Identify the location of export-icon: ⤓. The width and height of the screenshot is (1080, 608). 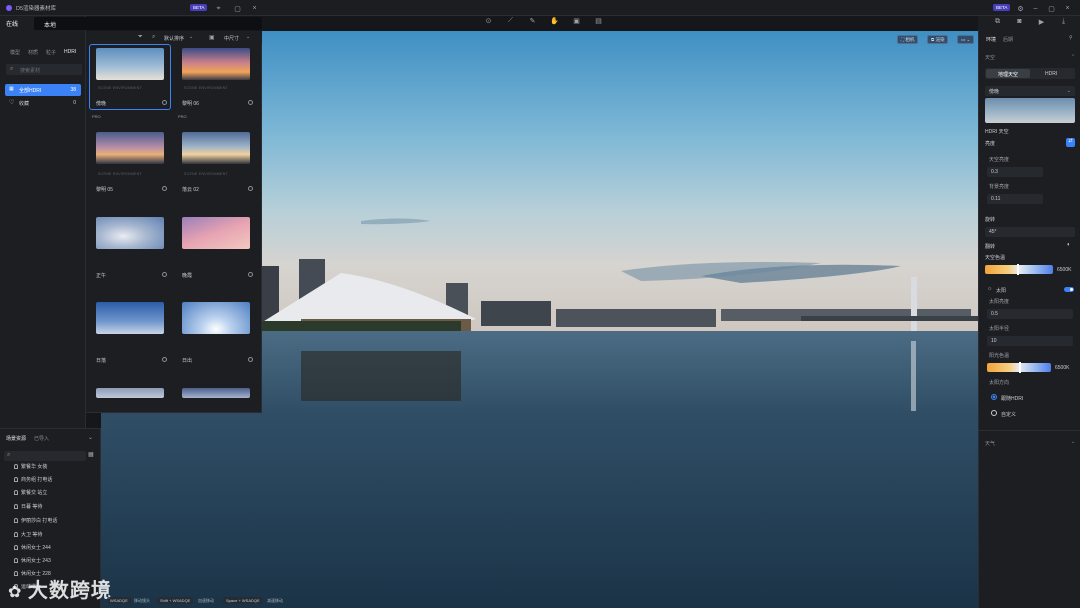
(1063, 21).